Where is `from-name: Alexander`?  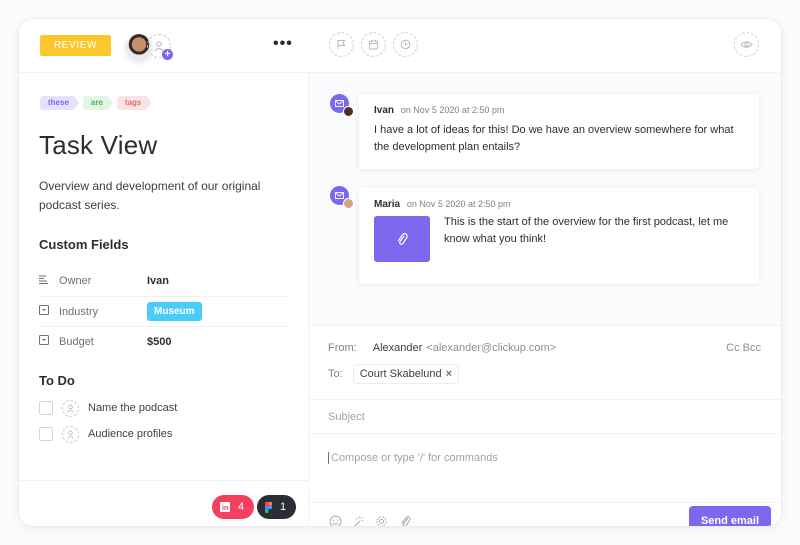
from-name: Alexander is located at coordinates (398, 348).